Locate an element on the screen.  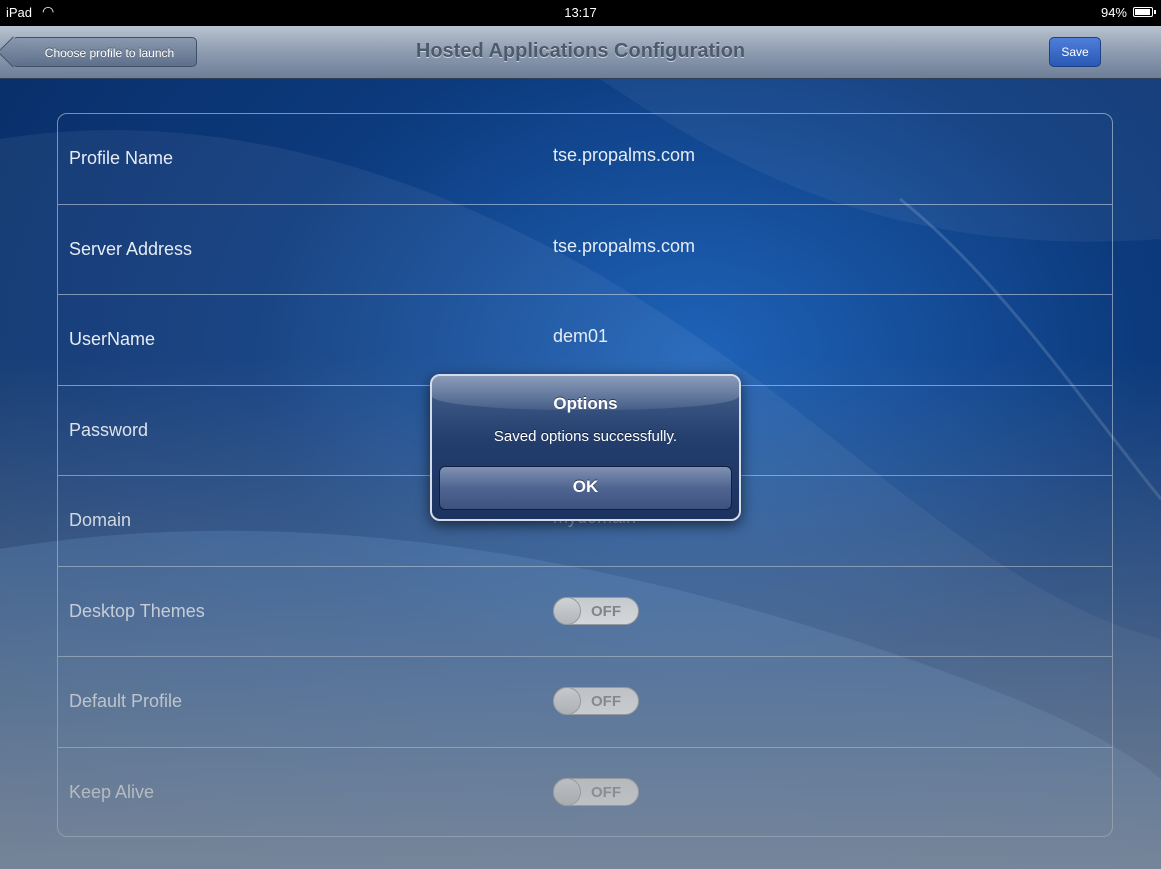
row-label: UserName is located at coordinates (112, 339).